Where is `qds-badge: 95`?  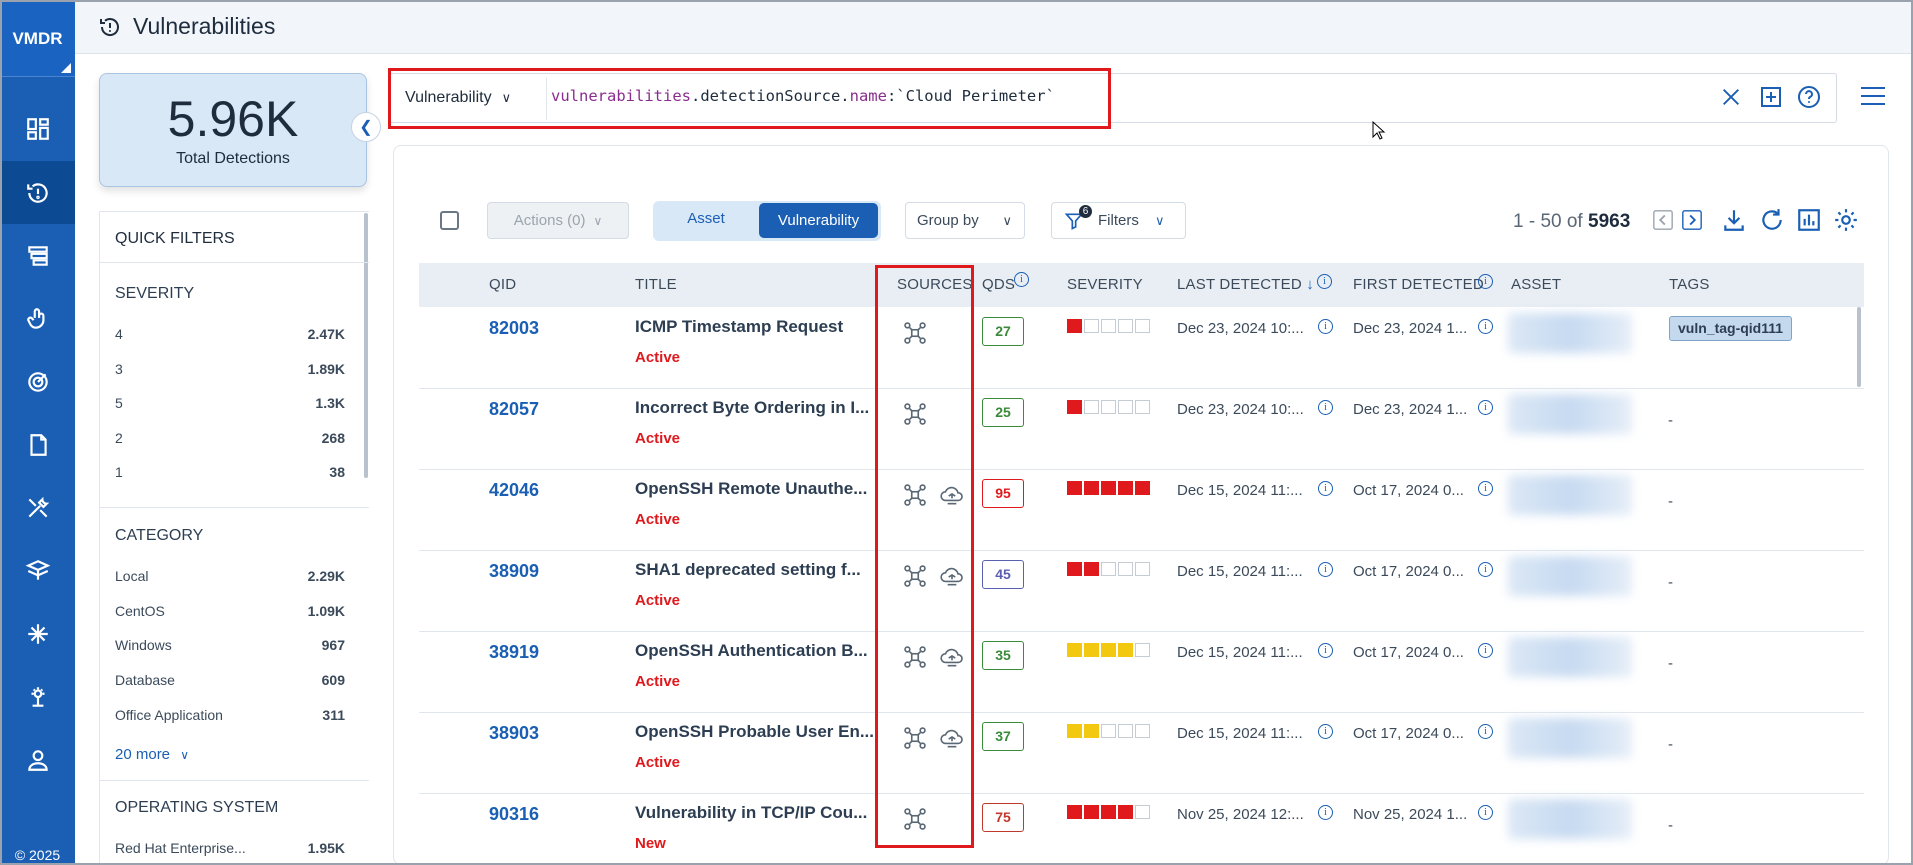
qds-badge: 95 is located at coordinates (1003, 493).